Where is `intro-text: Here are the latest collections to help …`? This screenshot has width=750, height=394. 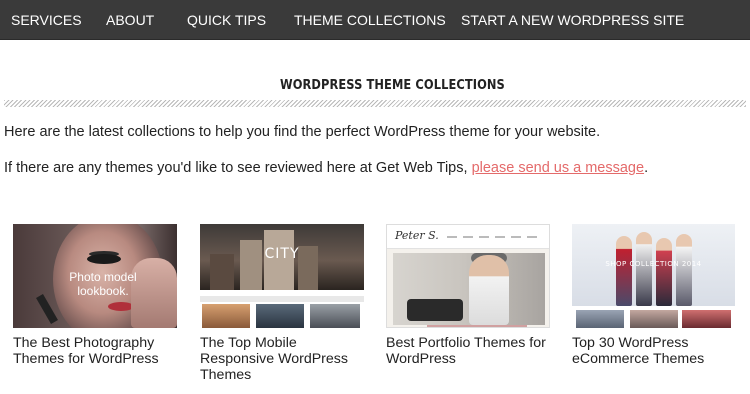 intro-text: Here are the latest collections to help … is located at coordinates (302, 132).